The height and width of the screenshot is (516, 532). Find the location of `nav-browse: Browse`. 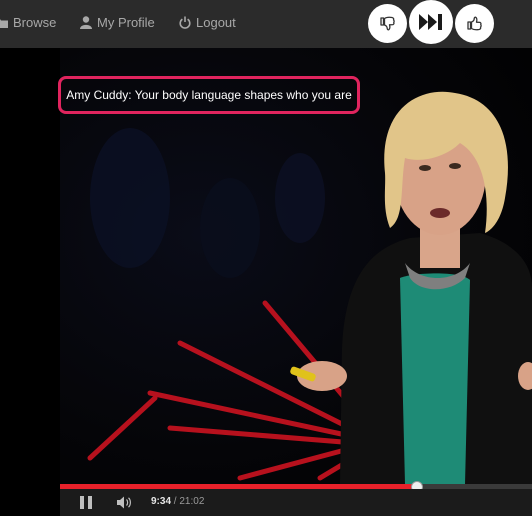

nav-browse: Browse is located at coordinates (28, 22).